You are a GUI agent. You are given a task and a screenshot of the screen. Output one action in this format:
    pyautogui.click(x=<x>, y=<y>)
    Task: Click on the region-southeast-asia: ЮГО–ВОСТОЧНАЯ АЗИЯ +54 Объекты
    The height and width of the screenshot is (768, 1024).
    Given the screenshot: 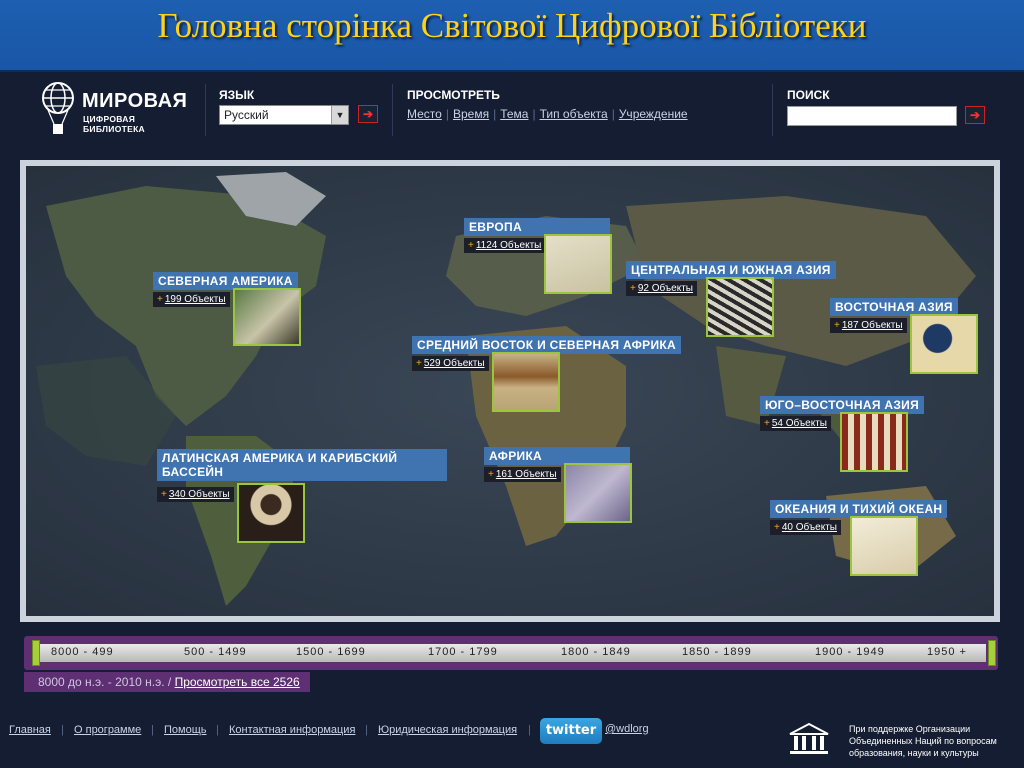 What is the action you would take?
    pyautogui.click(x=842, y=434)
    